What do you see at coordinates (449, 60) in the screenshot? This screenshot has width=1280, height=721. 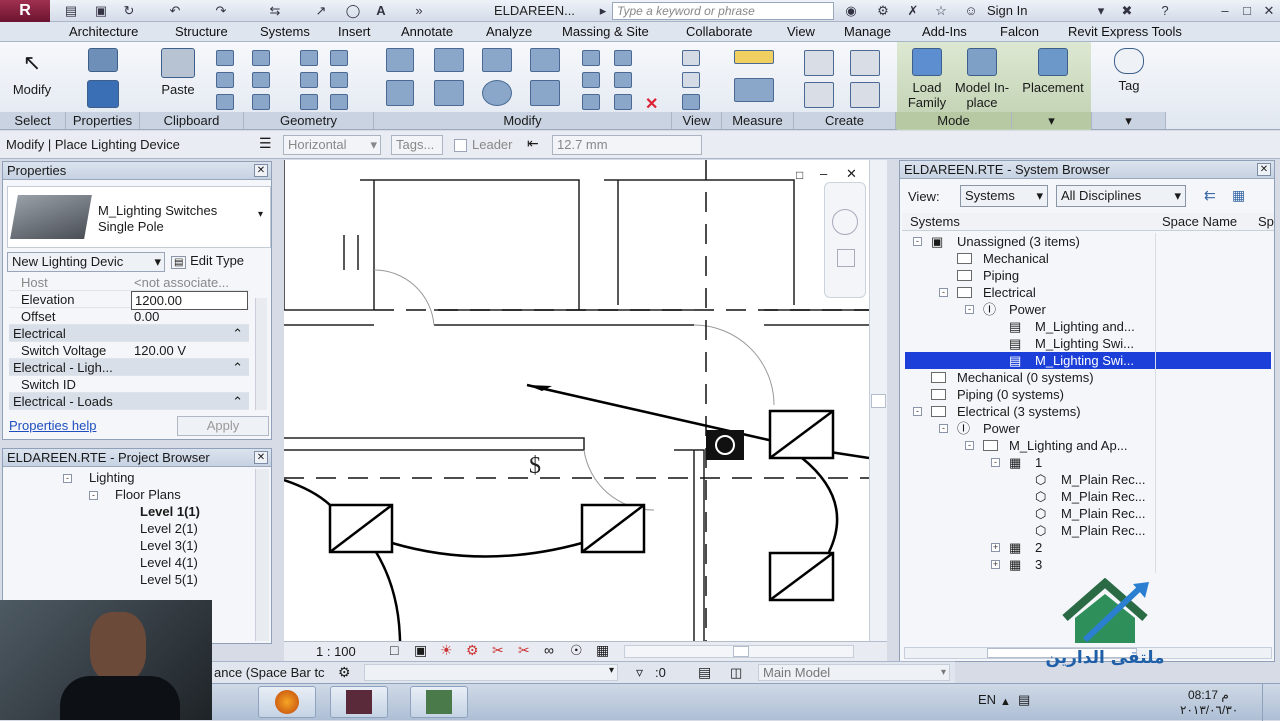 I see `offset-icon` at bounding box center [449, 60].